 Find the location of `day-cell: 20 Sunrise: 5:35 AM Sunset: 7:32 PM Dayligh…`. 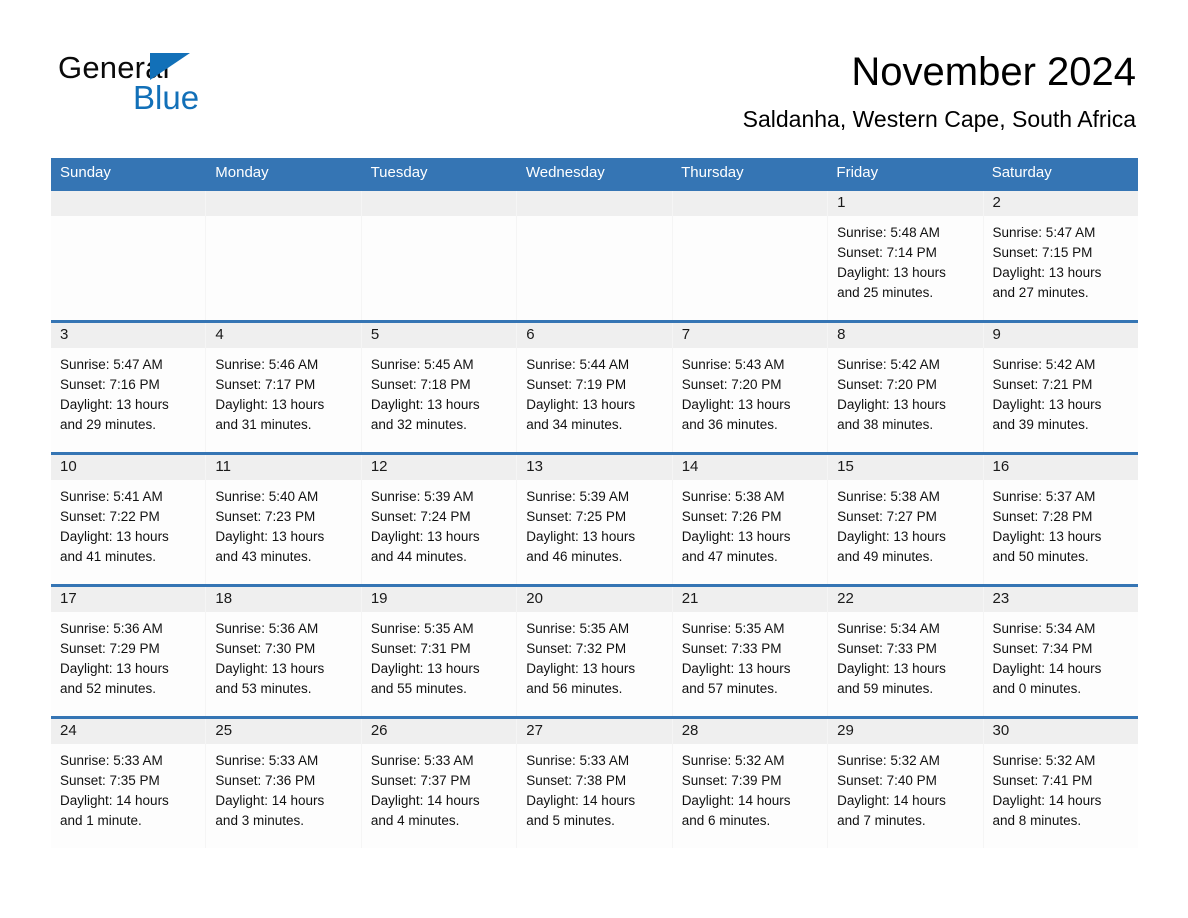

day-cell: 20 Sunrise: 5:35 AM Sunset: 7:32 PM Dayligh… is located at coordinates (595, 651).